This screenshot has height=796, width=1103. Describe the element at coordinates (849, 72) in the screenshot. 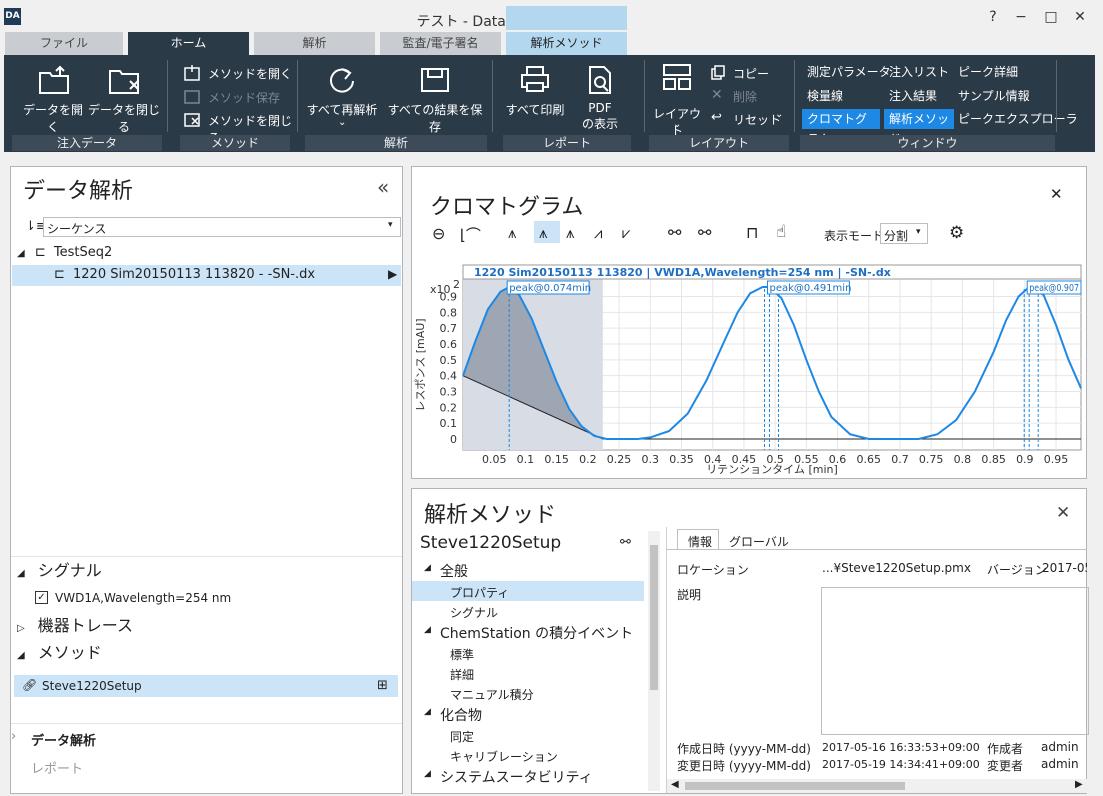

I see `window-measurement-params: 測定パラメータ` at that location.